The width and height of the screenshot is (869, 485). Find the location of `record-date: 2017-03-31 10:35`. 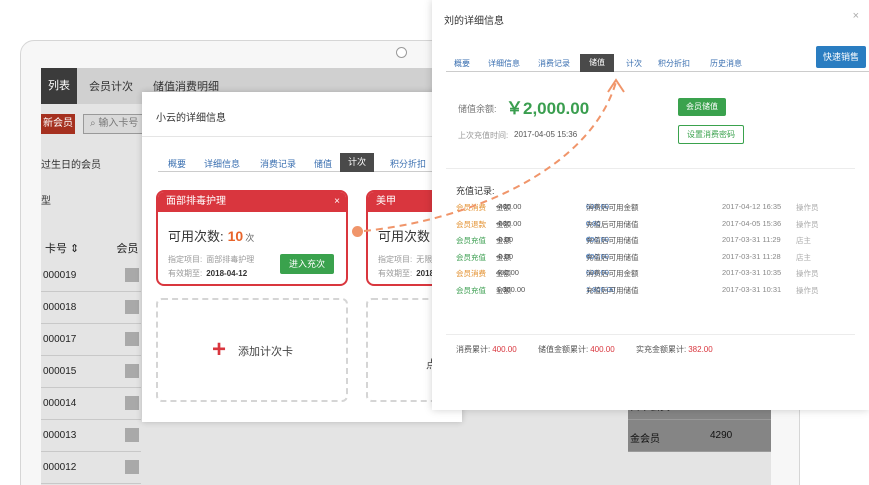

record-date: 2017-03-31 10:35 is located at coordinates (752, 272).